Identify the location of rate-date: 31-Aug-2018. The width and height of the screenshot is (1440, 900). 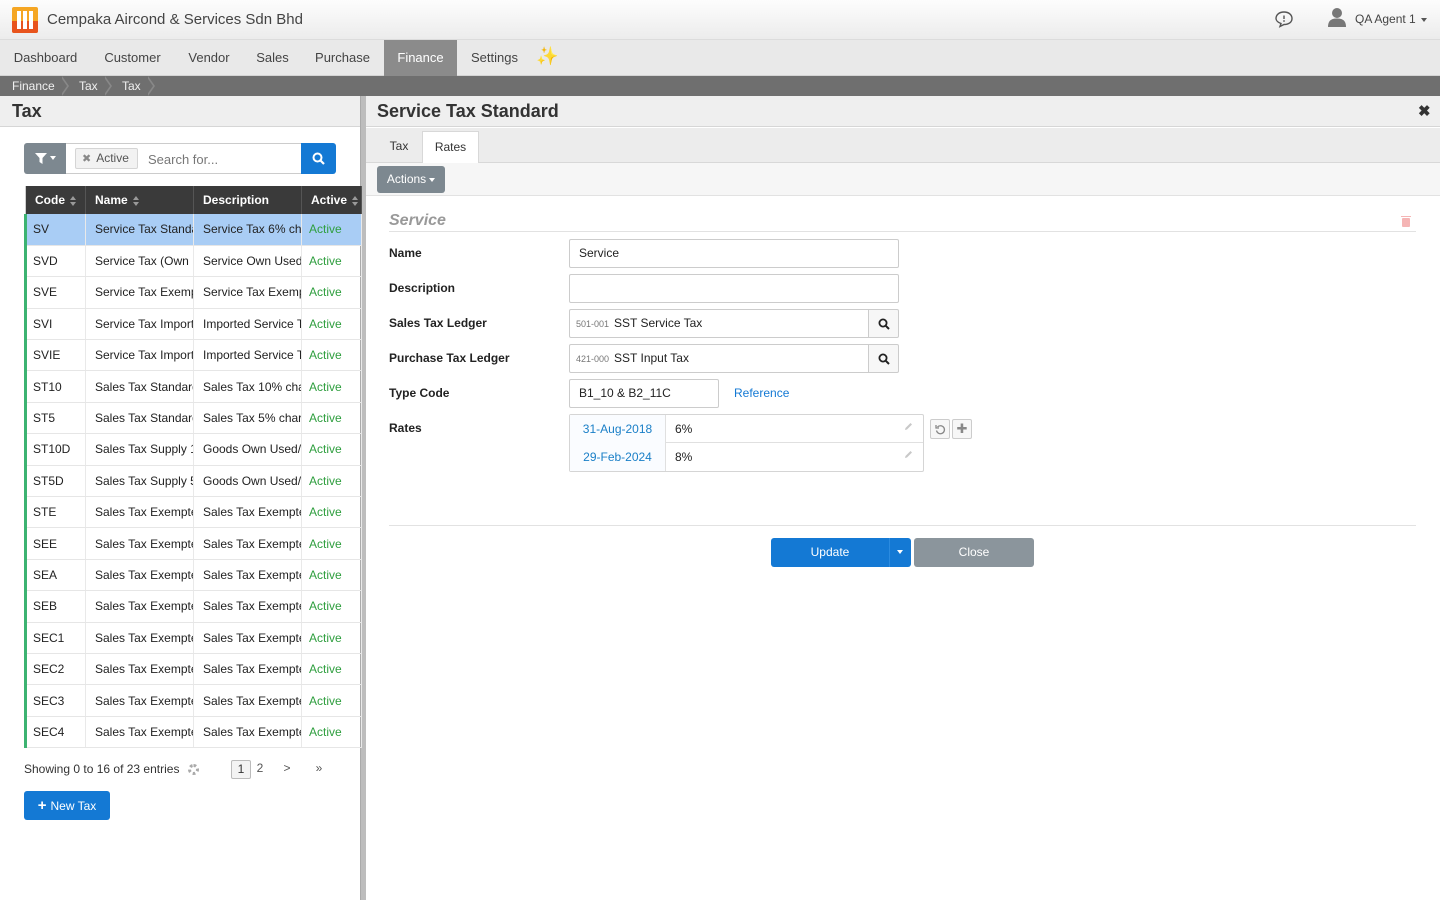
(618, 429).